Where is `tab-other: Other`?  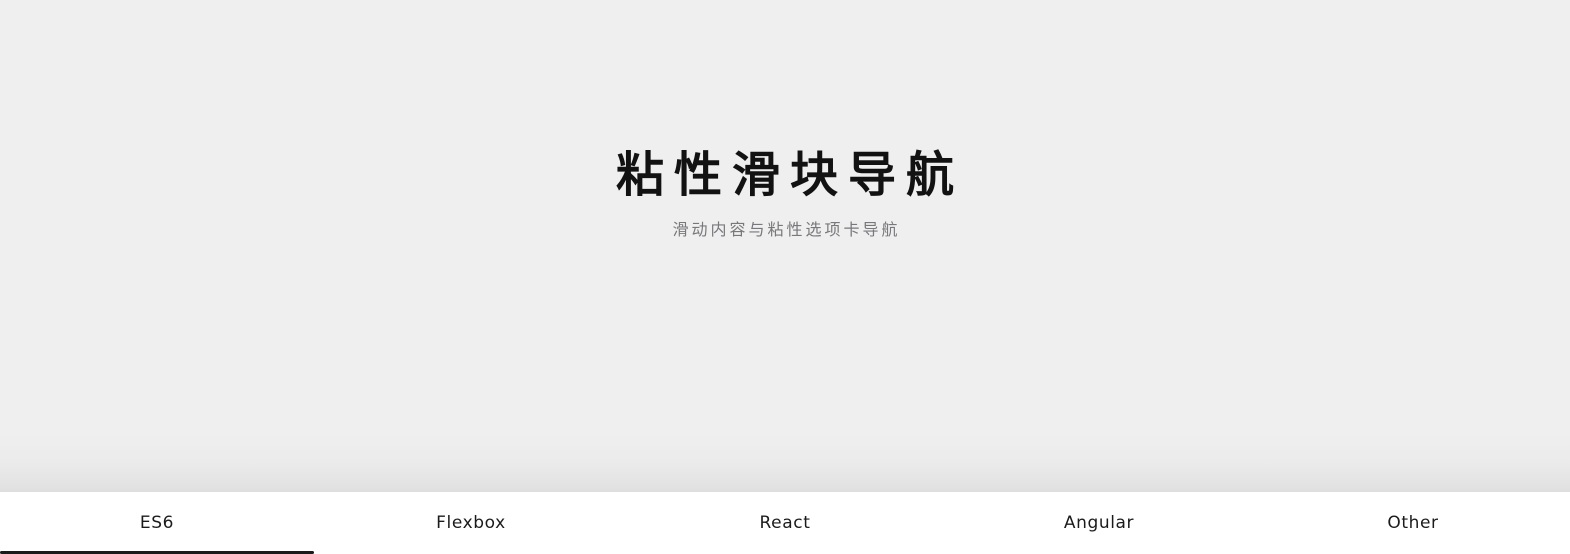 tab-other: Other is located at coordinates (1413, 523).